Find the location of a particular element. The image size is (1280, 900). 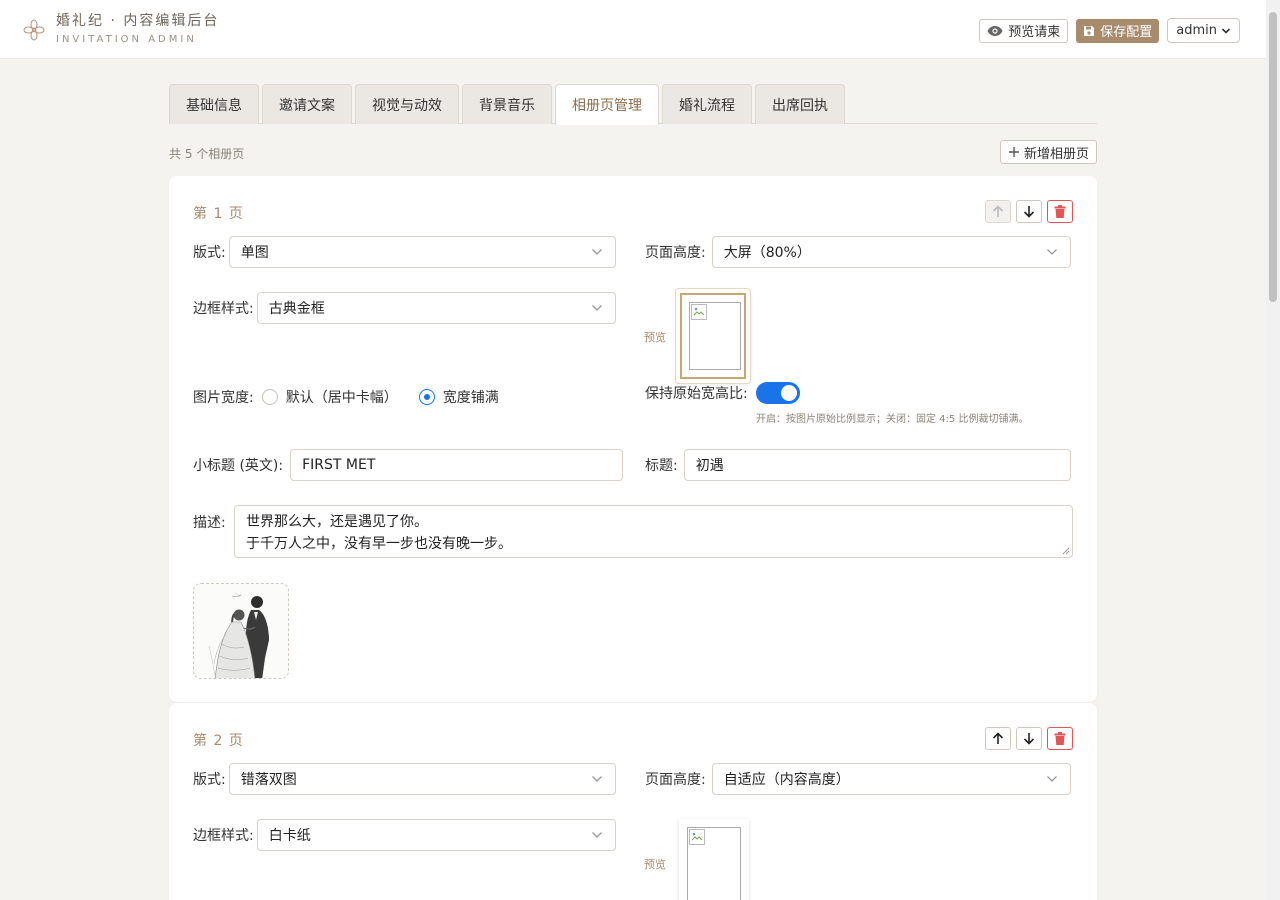

save-config-button: 保存配置 is located at coordinates (1118, 30).